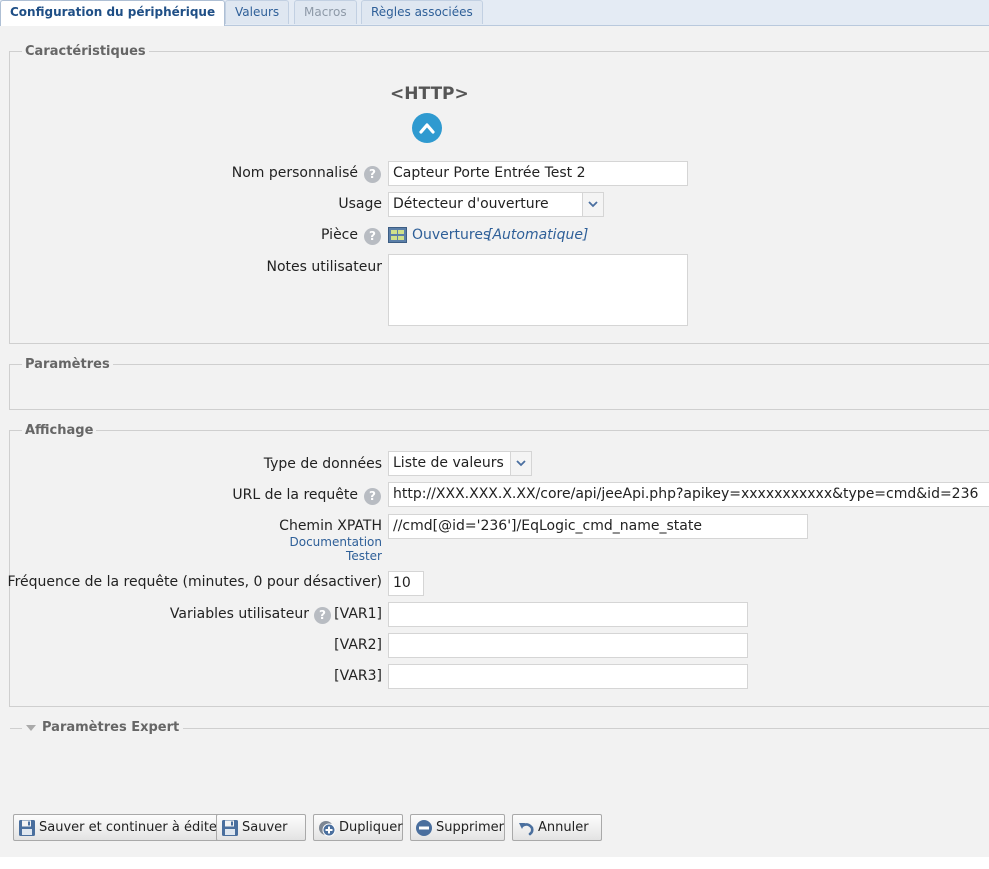 This screenshot has height=869, width=989. I want to click on usage-dropdown-arrow, so click(592, 204).